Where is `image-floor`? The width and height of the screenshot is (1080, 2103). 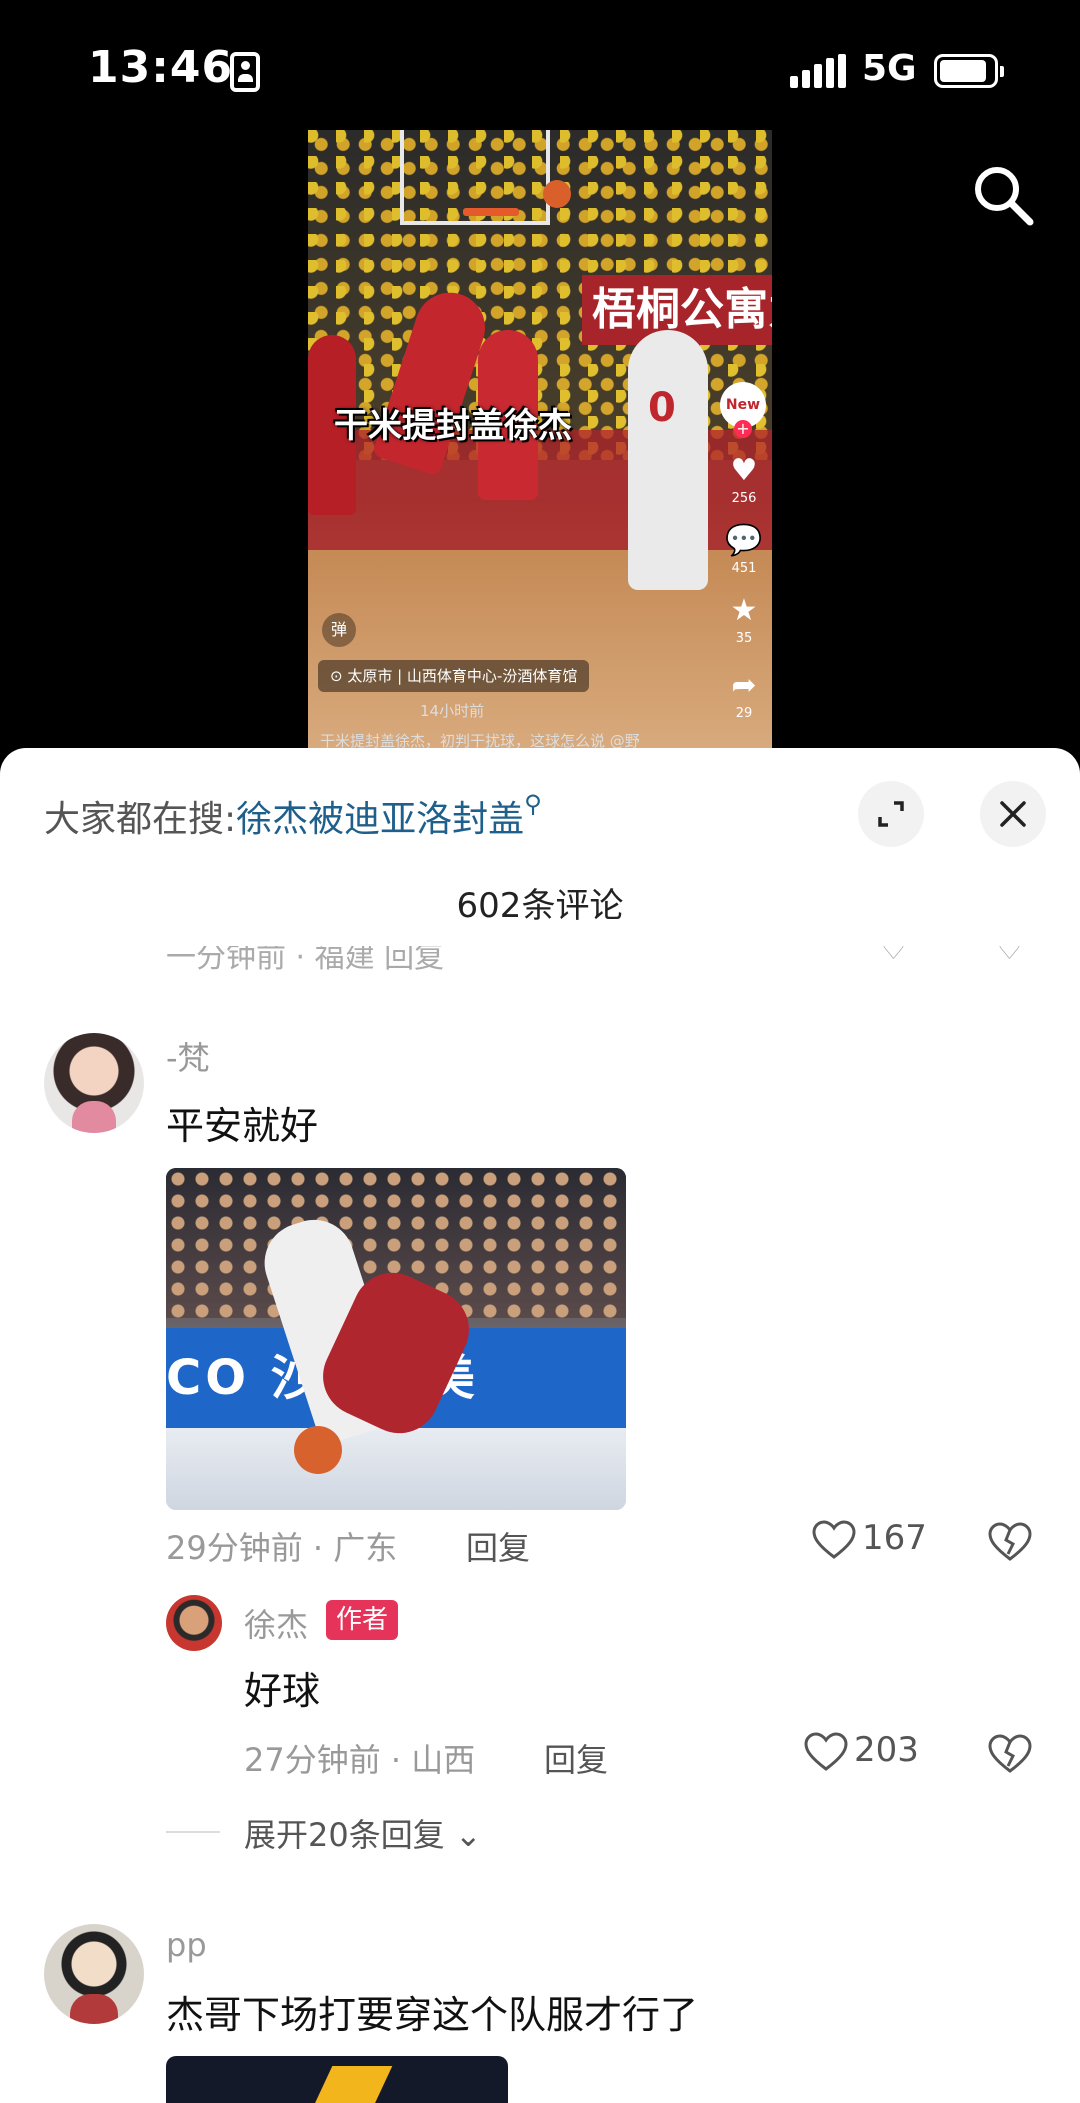 image-floor is located at coordinates (396, 1469).